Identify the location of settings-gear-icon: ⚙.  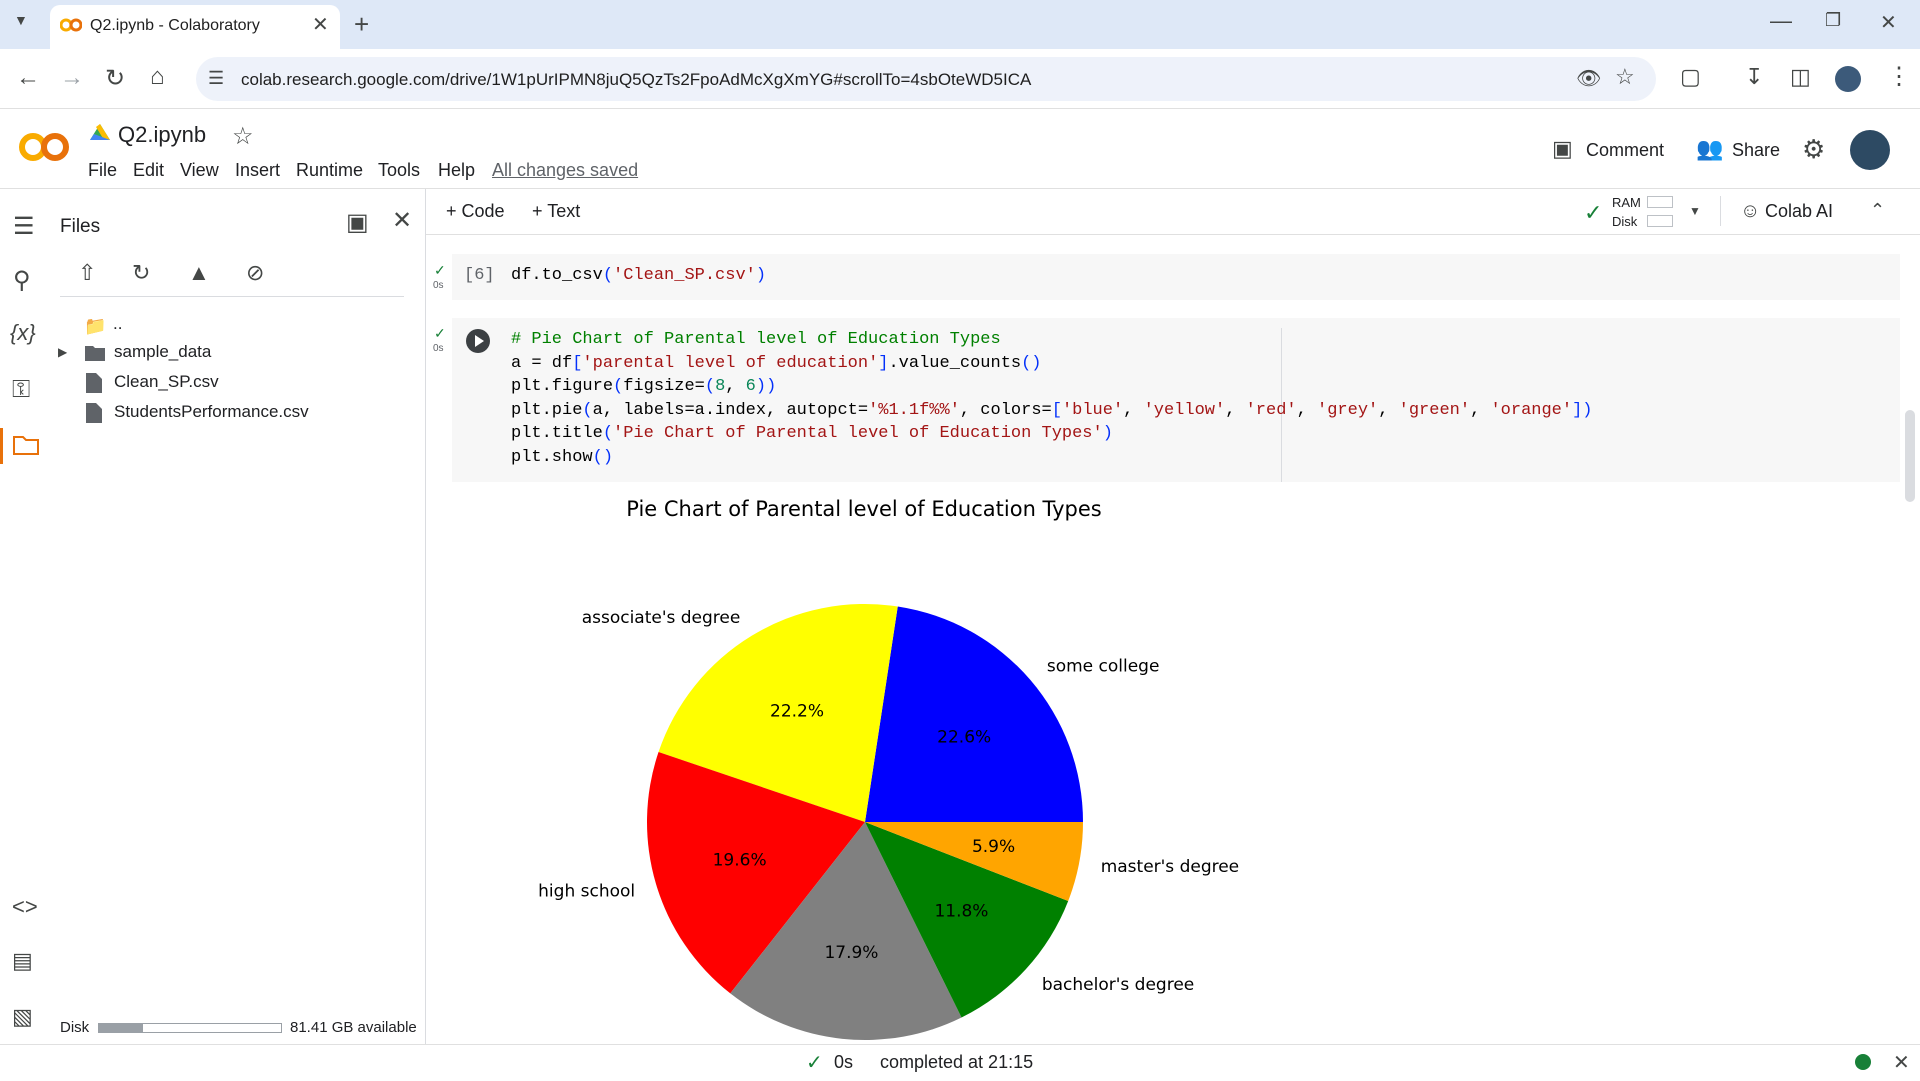
(1813, 149).